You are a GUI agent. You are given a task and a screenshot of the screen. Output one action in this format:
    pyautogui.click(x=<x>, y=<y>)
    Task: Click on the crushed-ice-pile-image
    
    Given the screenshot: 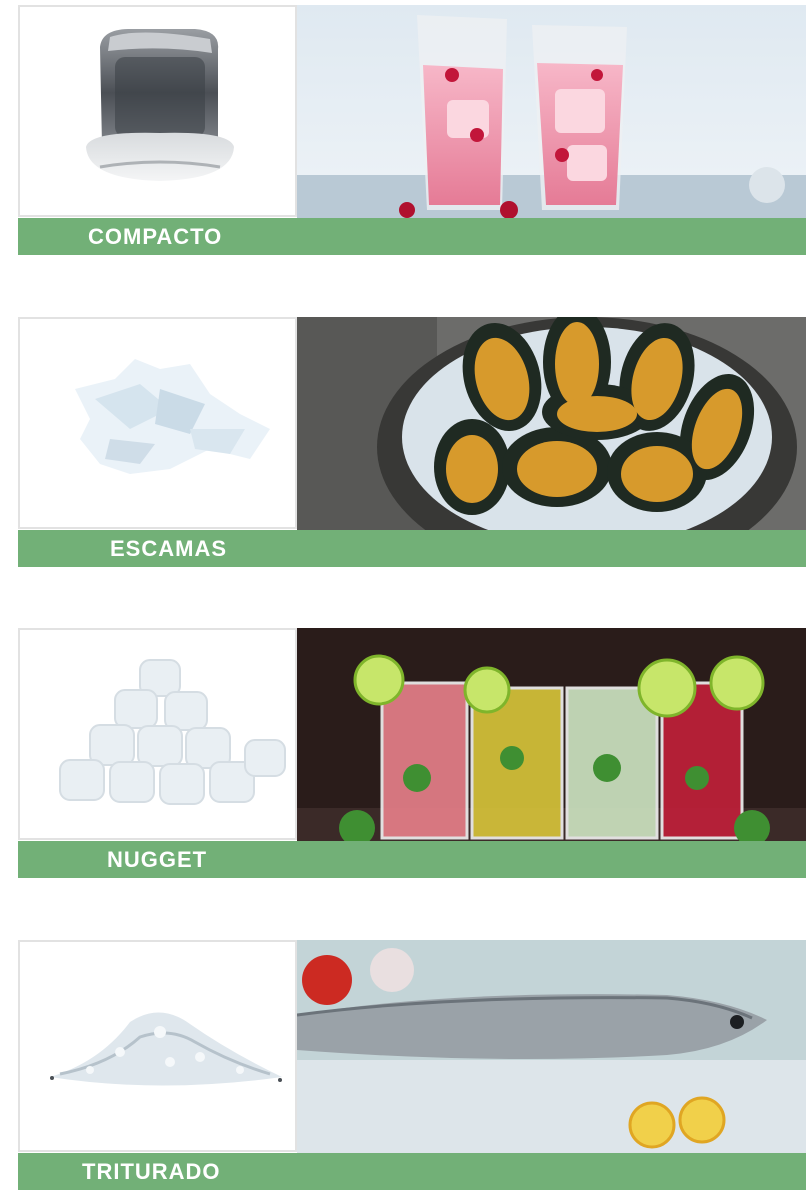 What is the action you would take?
    pyautogui.click(x=157, y=1046)
    